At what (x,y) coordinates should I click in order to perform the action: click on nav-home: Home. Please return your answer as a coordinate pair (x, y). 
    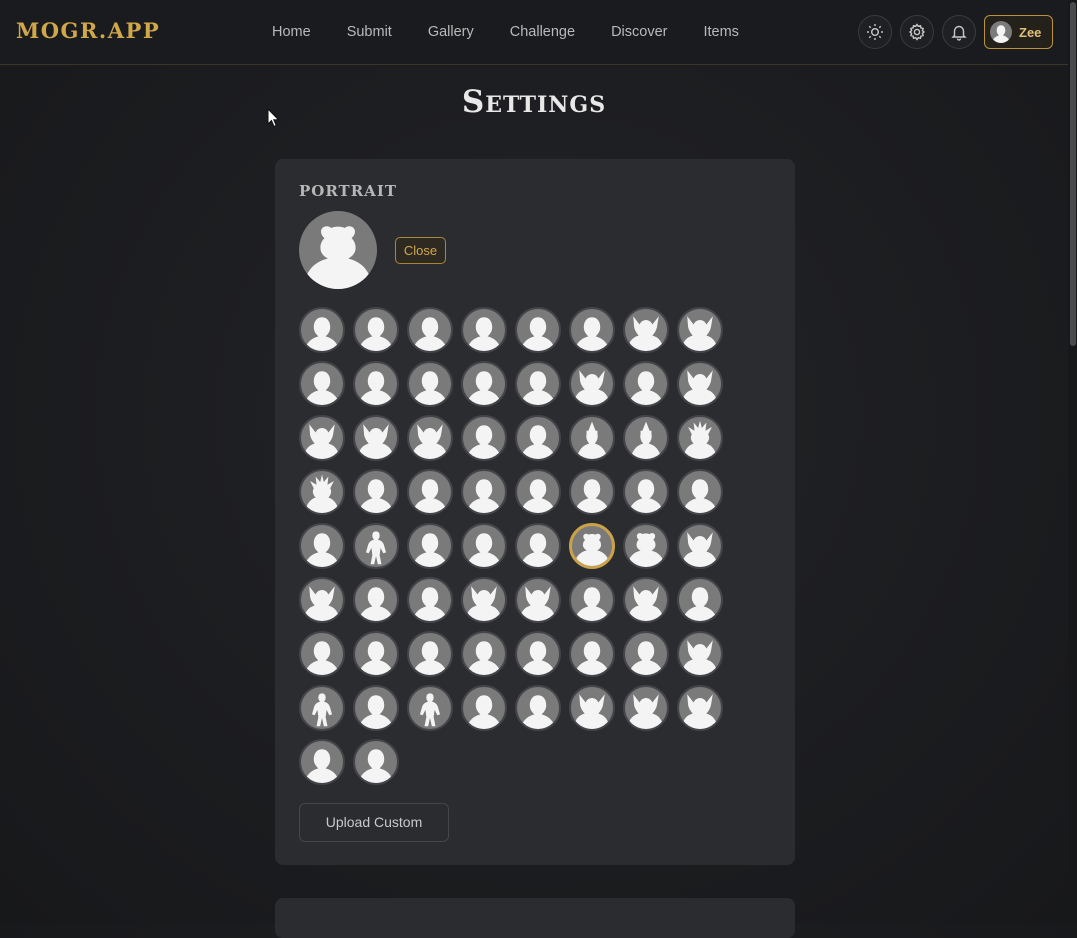
    Looking at the image, I should click on (291, 32).